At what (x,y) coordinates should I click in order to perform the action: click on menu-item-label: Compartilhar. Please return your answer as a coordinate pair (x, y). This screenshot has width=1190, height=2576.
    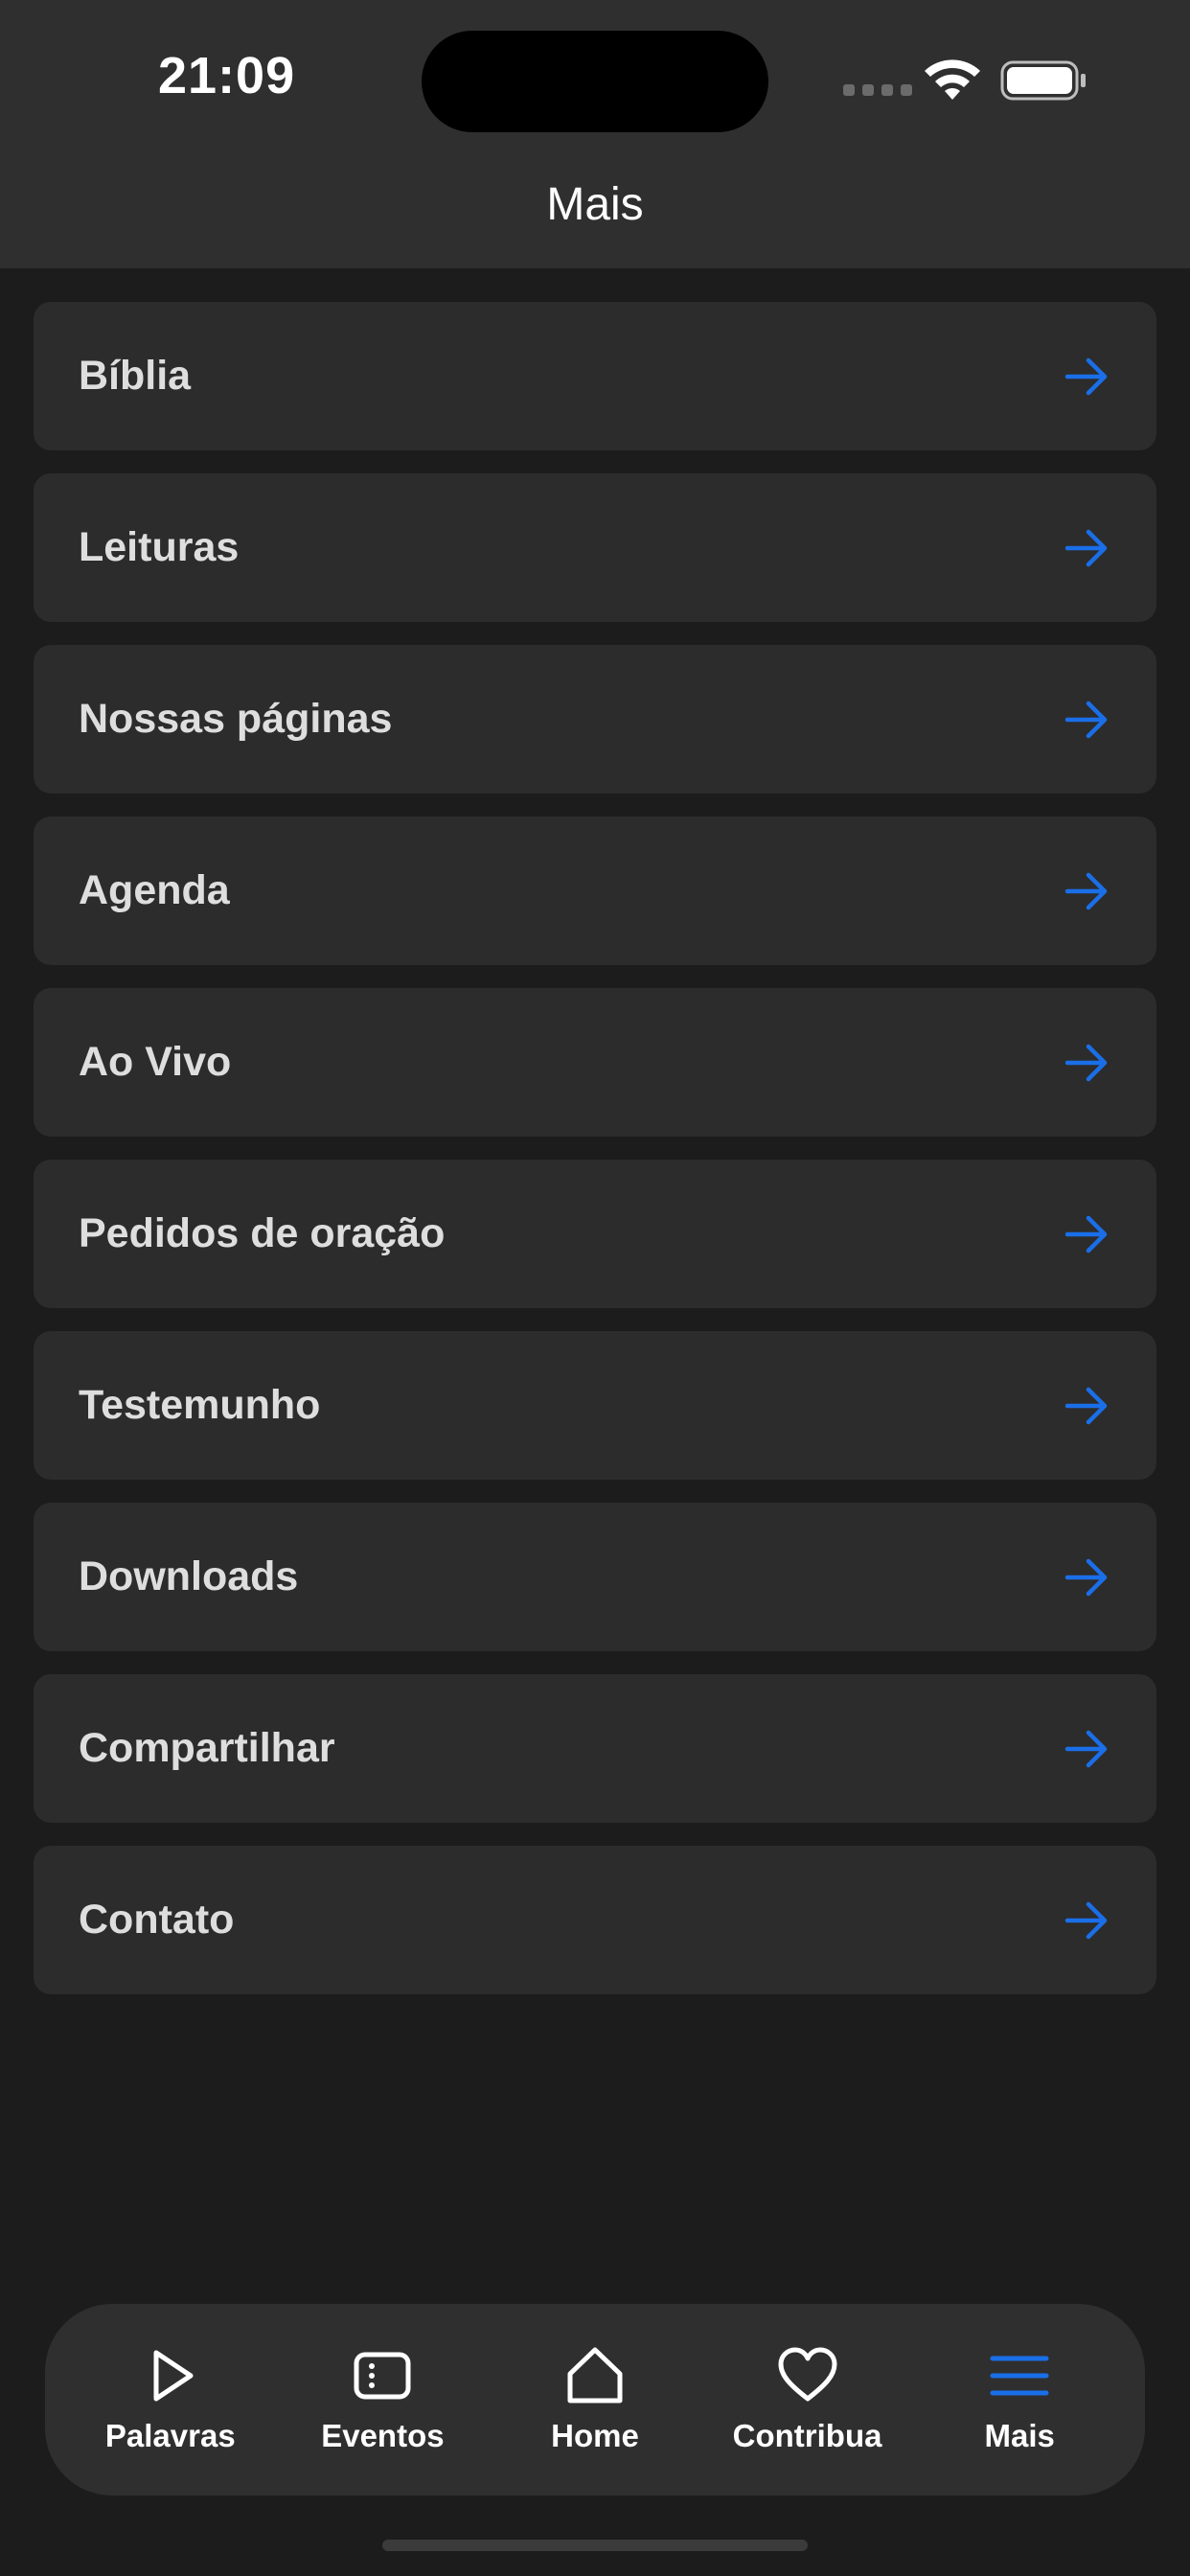
    Looking at the image, I should click on (207, 1748).